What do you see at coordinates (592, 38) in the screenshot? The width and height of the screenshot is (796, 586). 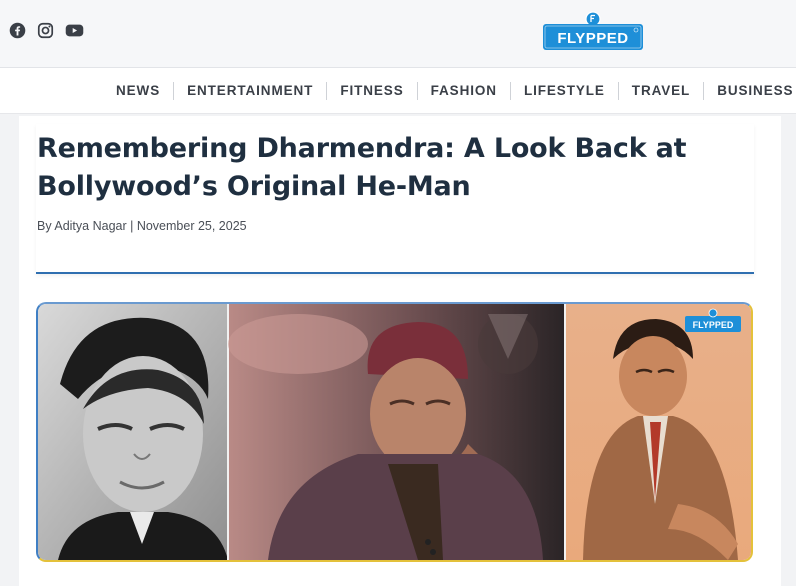 I see `logo-text: FLYPPED` at bounding box center [592, 38].